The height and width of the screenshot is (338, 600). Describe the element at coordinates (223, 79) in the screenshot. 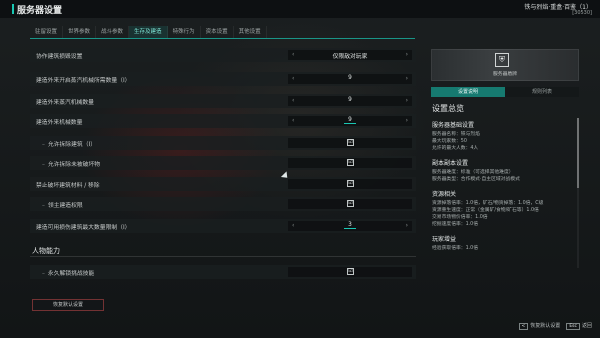

I see `setting-row: 建造外来开启蒸汽机械所需数量（I） ‹ 9 ›` at that location.